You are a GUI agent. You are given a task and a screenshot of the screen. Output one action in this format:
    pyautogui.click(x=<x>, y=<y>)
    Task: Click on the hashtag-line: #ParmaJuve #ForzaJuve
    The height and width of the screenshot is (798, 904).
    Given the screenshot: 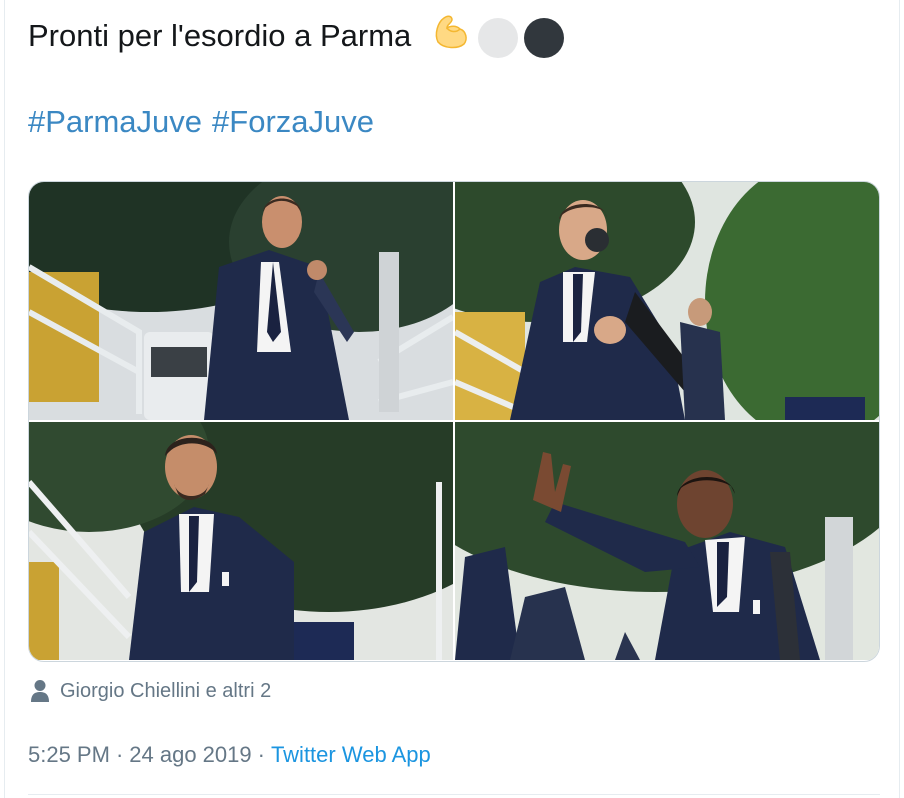 What is the action you would take?
    pyautogui.click(x=206, y=122)
    